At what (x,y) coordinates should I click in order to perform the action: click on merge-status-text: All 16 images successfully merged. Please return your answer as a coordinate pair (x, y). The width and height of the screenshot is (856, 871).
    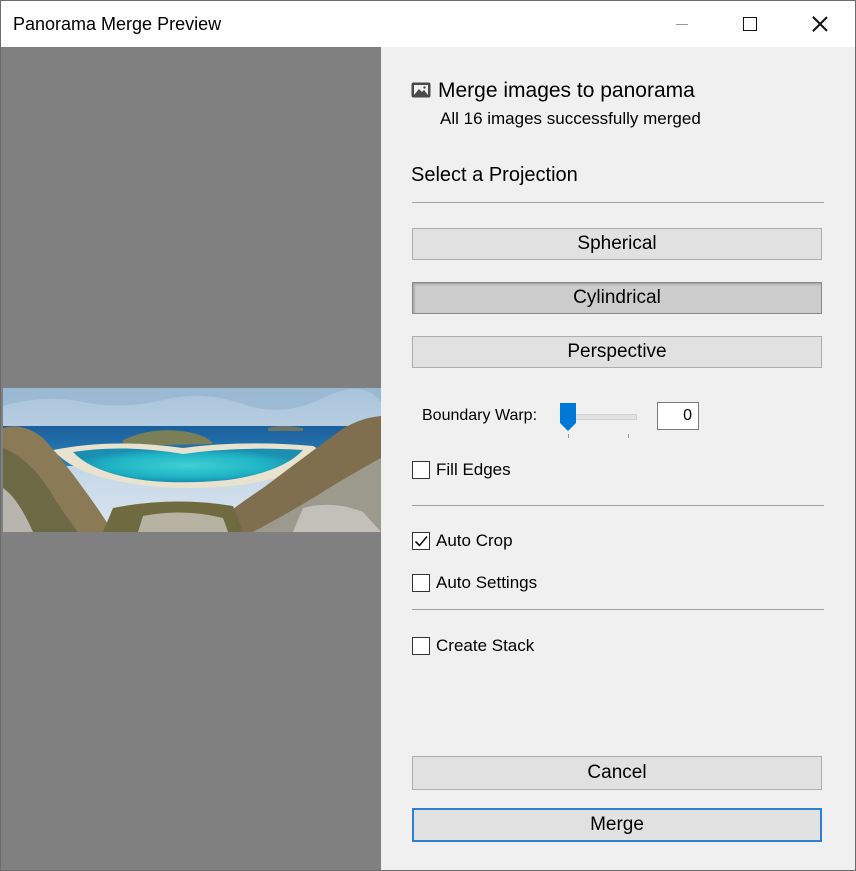
    Looking at the image, I should click on (570, 118).